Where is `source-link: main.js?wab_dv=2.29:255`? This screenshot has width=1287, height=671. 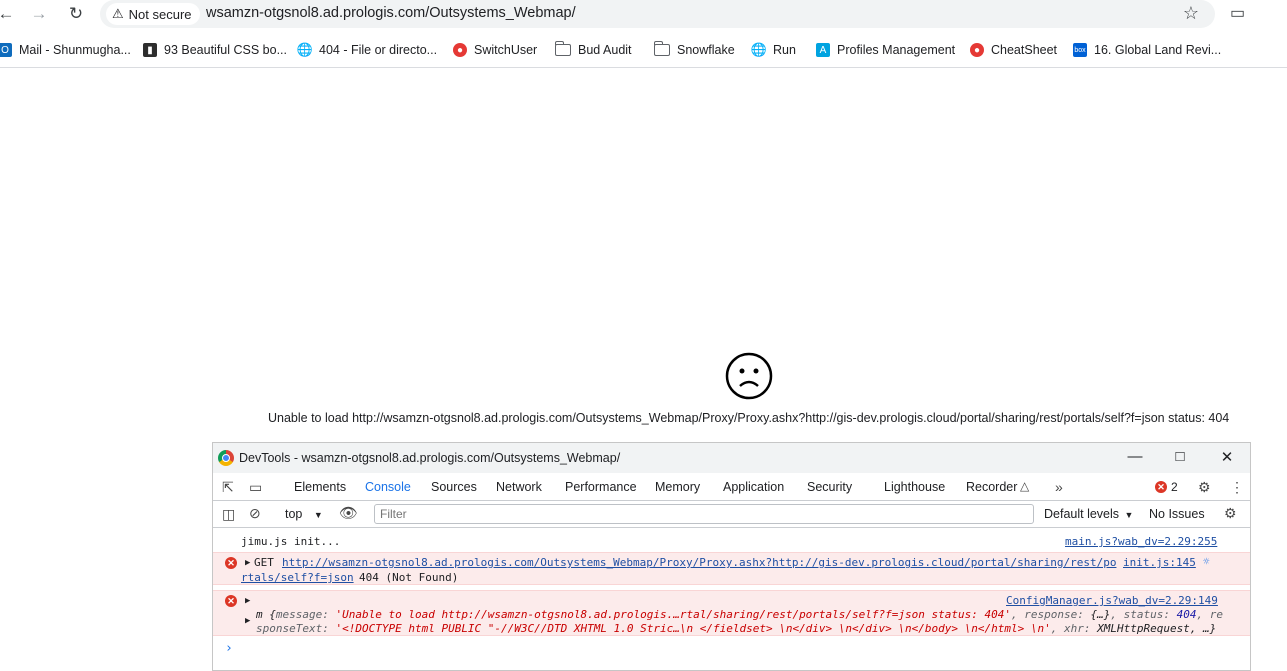 source-link: main.js?wab_dv=2.29:255 is located at coordinates (1141, 541).